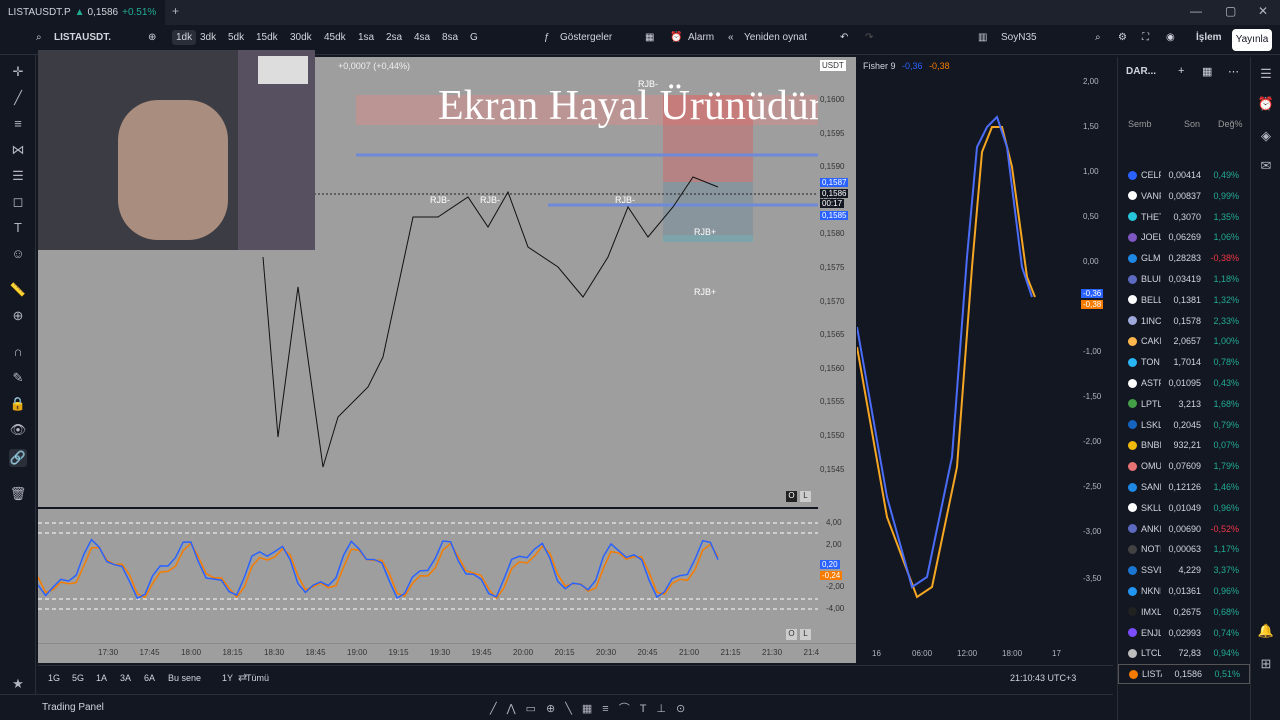 Image resolution: width=1280 pixels, height=720 pixels. What do you see at coordinates (1184, 279) in the screenshot?
I see `watchlist-row: BLUI 0,03419 1,18%` at bounding box center [1184, 279].